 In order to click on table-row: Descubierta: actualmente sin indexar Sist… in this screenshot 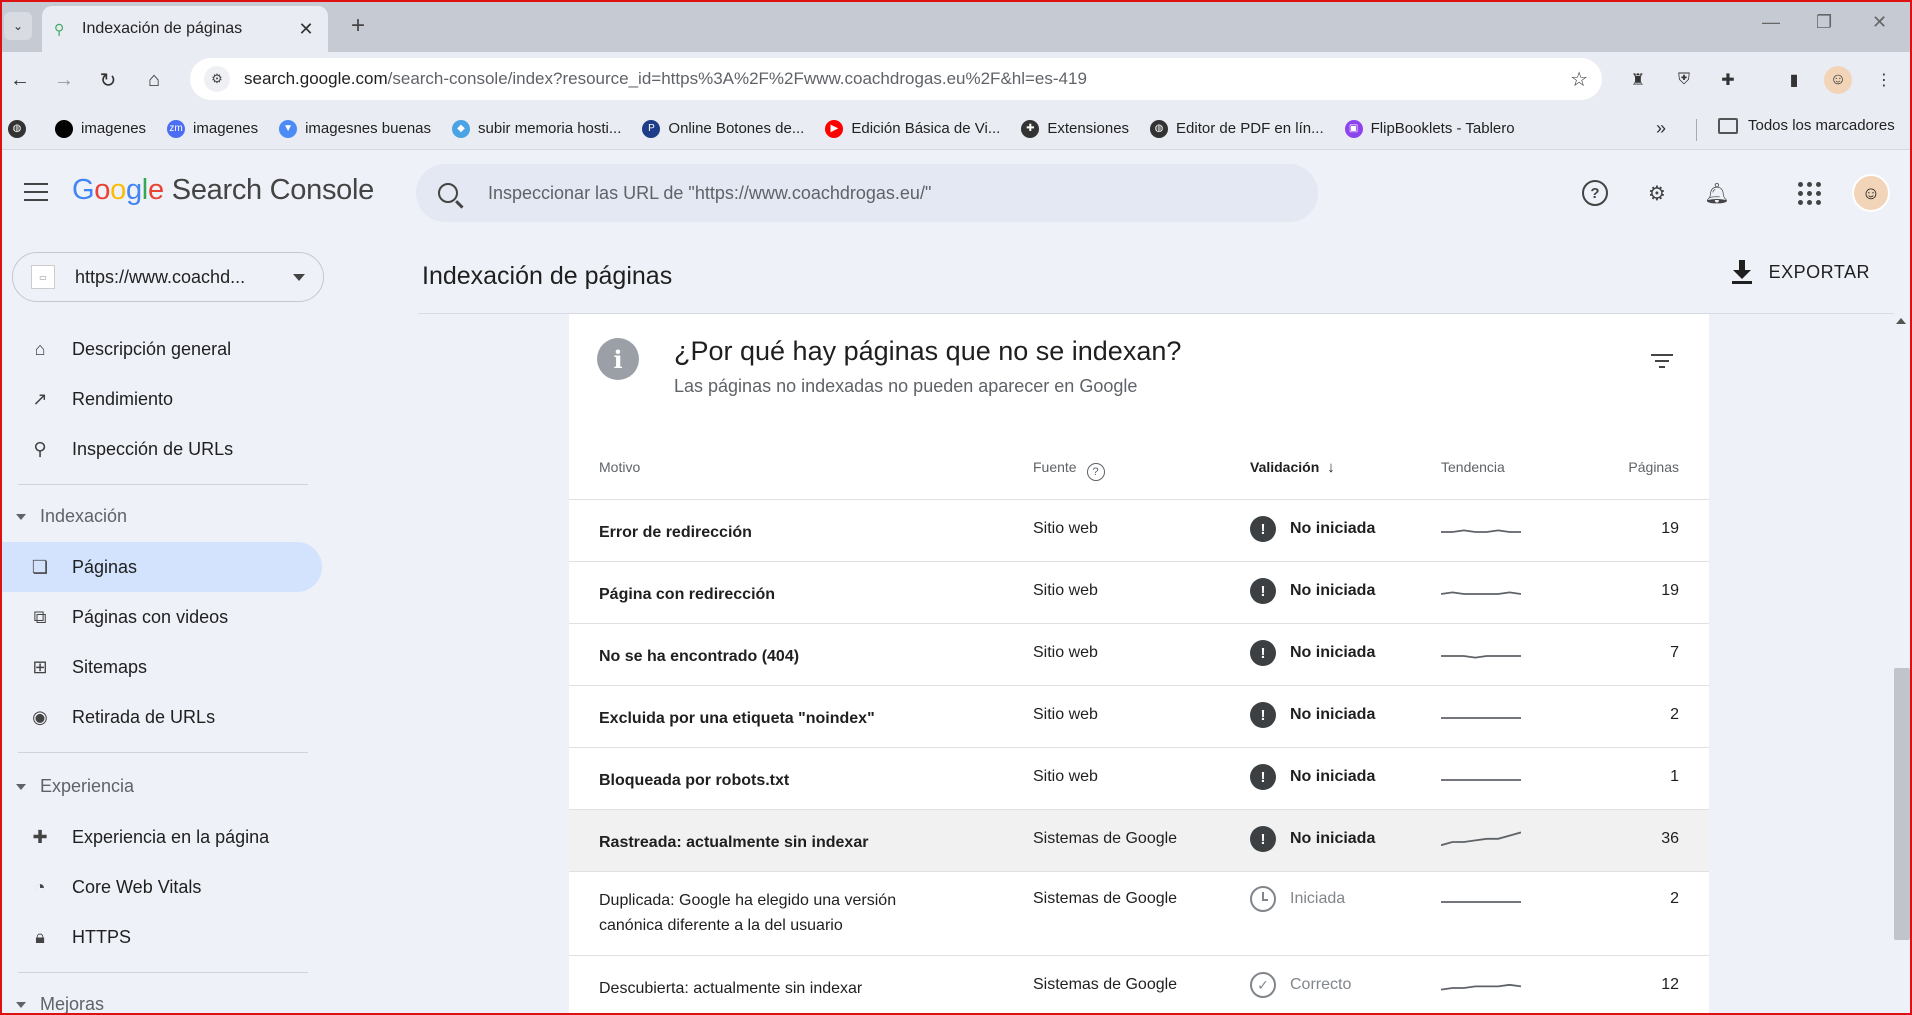, I will do `click(1139, 985)`.